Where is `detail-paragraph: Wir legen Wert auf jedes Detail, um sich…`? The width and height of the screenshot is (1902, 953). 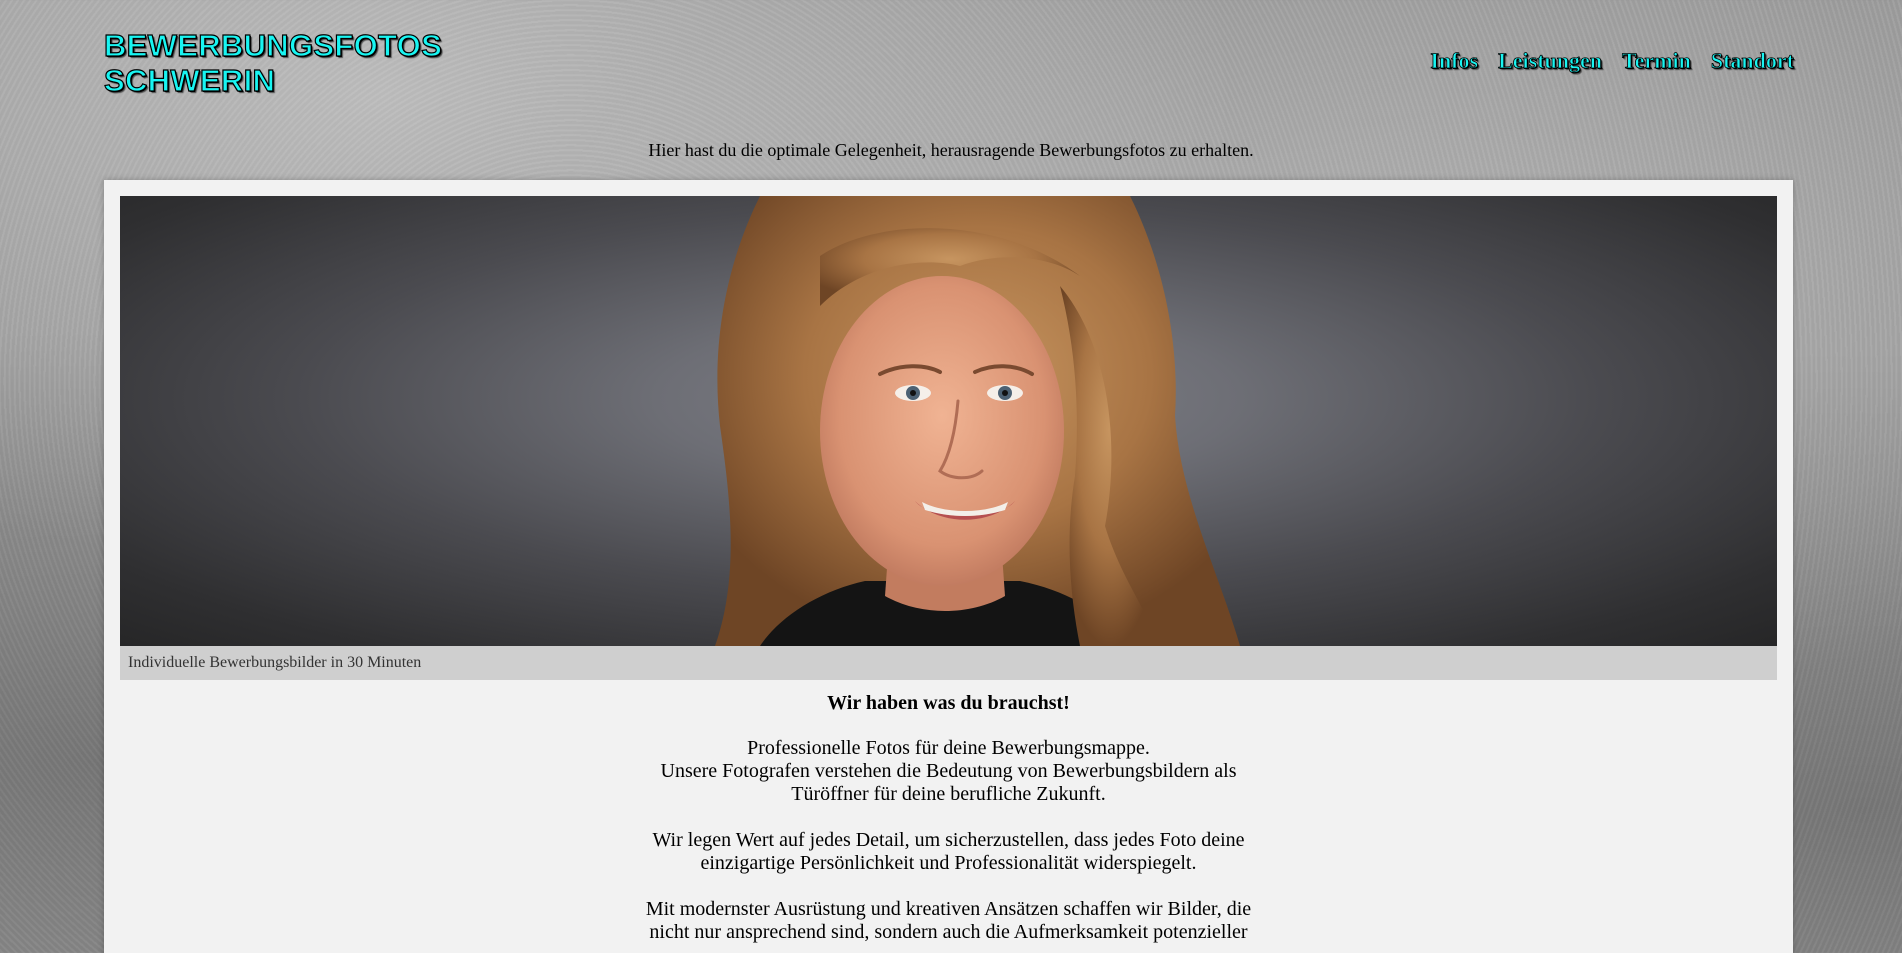
detail-paragraph: Wir legen Wert auf jedes Detail, um sich… is located at coordinates (948, 851).